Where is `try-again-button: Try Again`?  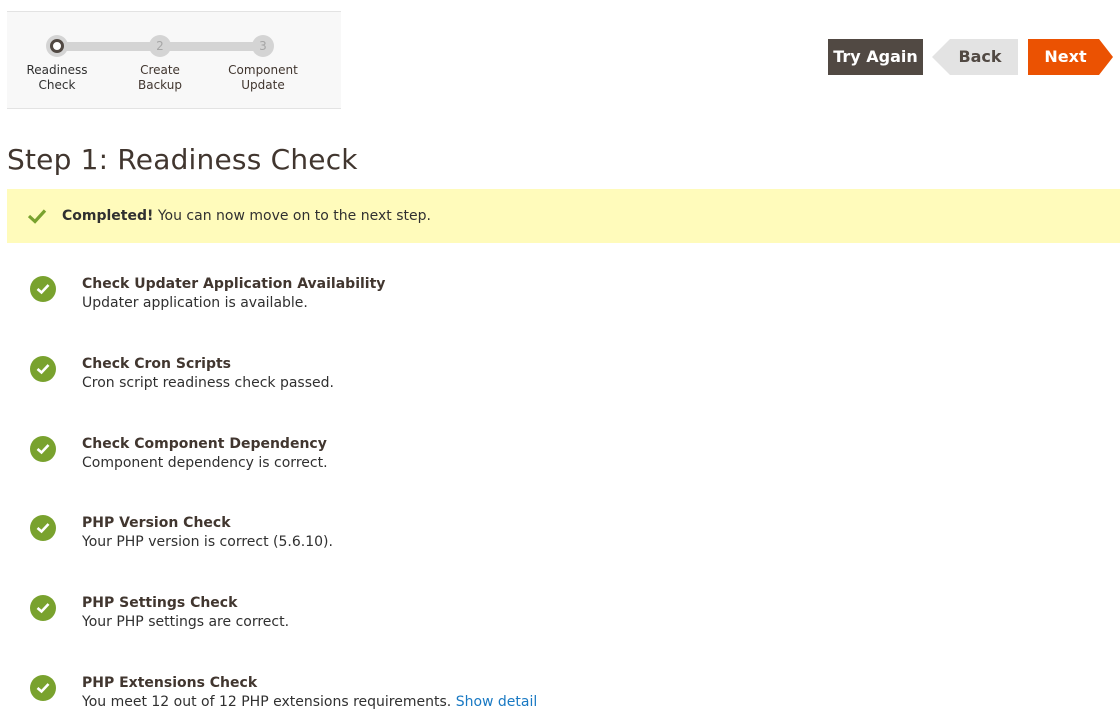
try-again-button: Try Again is located at coordinates (875, 57).